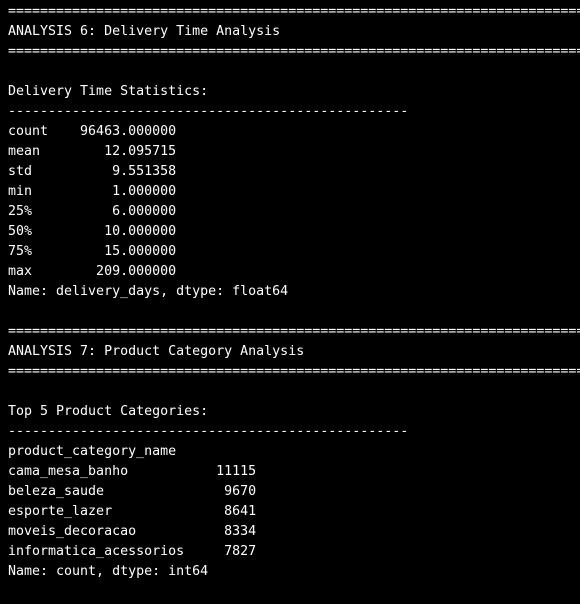  Describe the element at coordinates (108, 91) in the screenshot. I see `subheading: Delivery Time Statistics:` at that location.